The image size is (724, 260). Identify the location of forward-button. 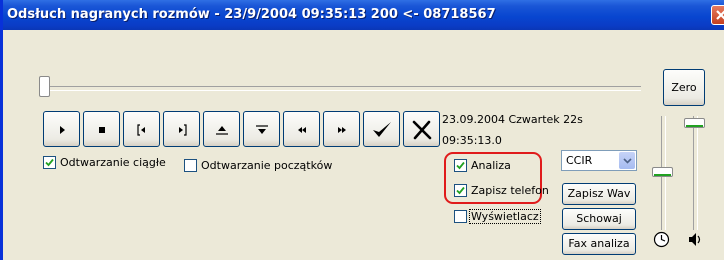
(341, 129).